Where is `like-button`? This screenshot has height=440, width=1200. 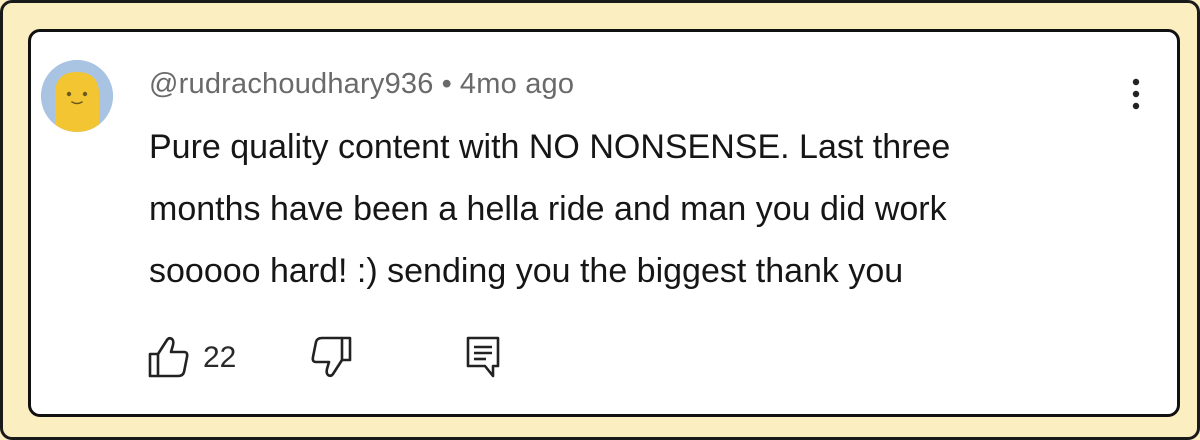
like-button is located at coordinates (169, 357).